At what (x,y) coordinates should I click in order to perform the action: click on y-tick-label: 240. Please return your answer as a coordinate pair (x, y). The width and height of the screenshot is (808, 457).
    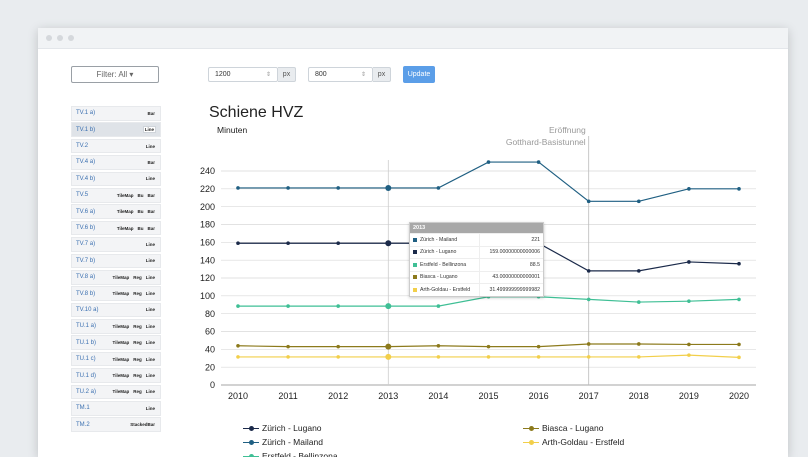
    Looking at the image, I should click on (207, 171).